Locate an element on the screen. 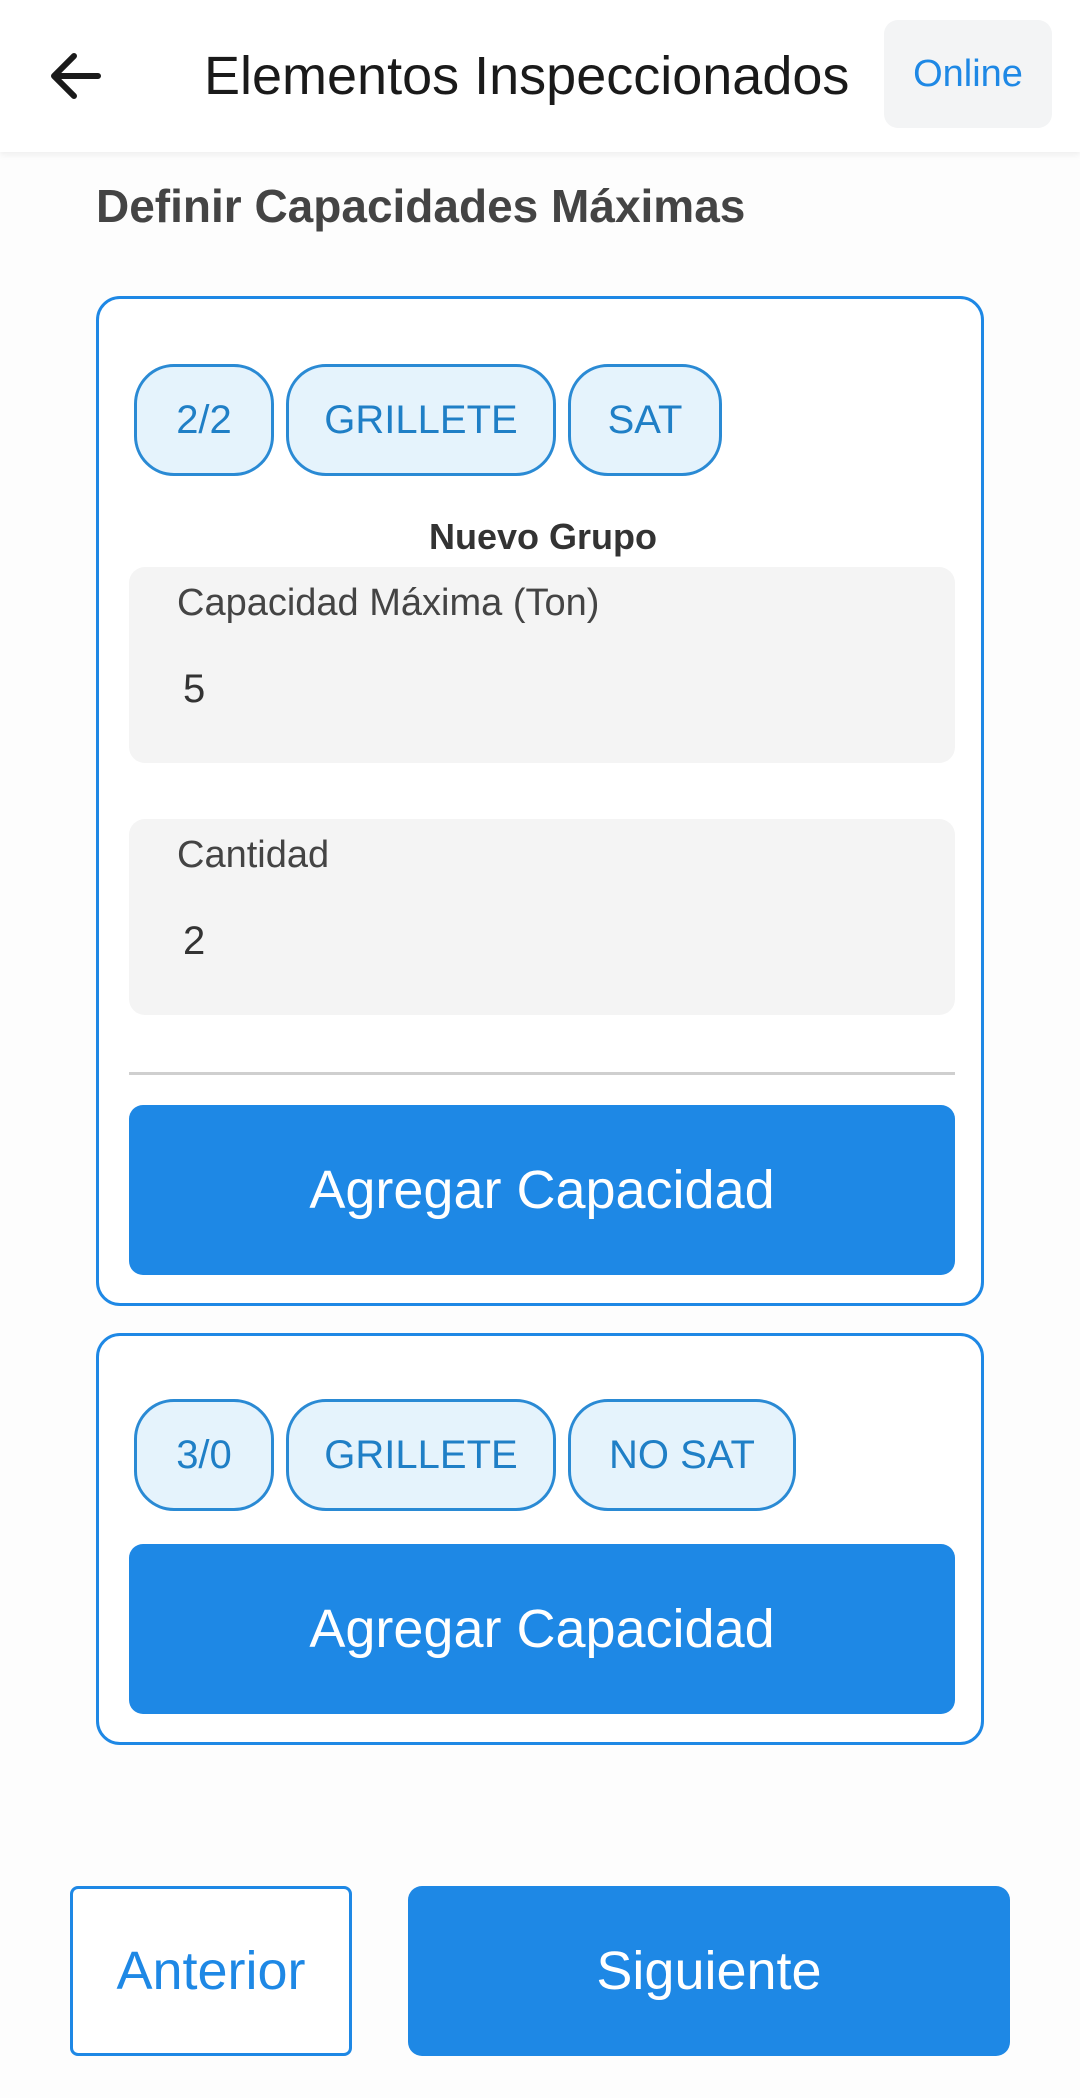  status-chip: SAT is located at coordinates (645, 420).